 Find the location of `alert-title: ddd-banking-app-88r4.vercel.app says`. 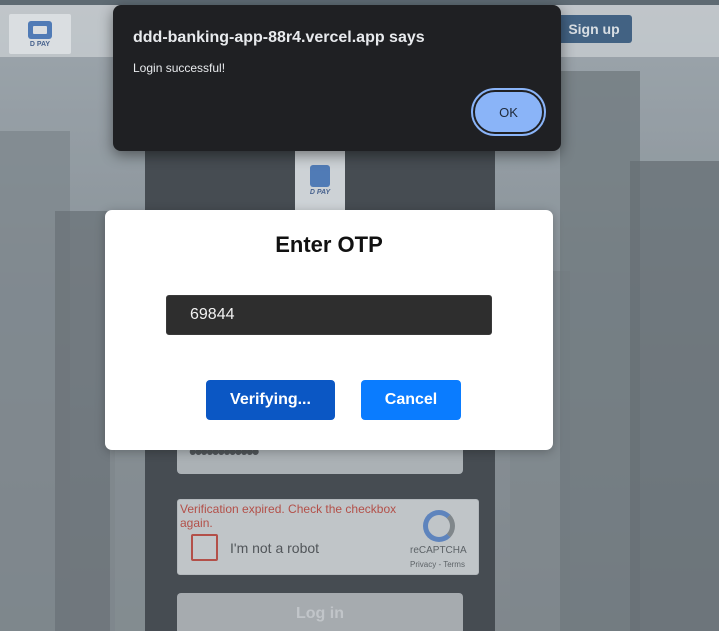

alert-title: ddd-banking-app-88r4.vercel.app says is located at coordinates (279, 37).